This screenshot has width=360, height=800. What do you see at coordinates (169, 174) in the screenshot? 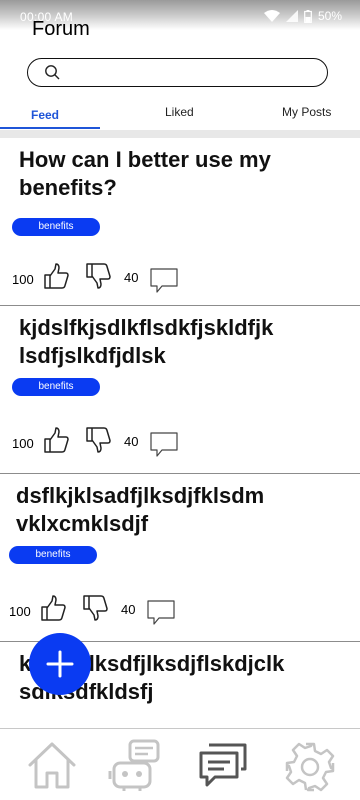
I see `post-title: How can I better use my benefits?` at bounding box center [169, 174].